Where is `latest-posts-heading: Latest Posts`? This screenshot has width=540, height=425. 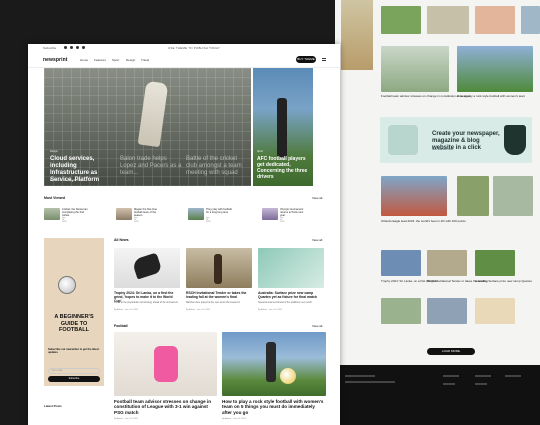 latest-posts-heading: Latest Posts is located at coordinates (53, 406).